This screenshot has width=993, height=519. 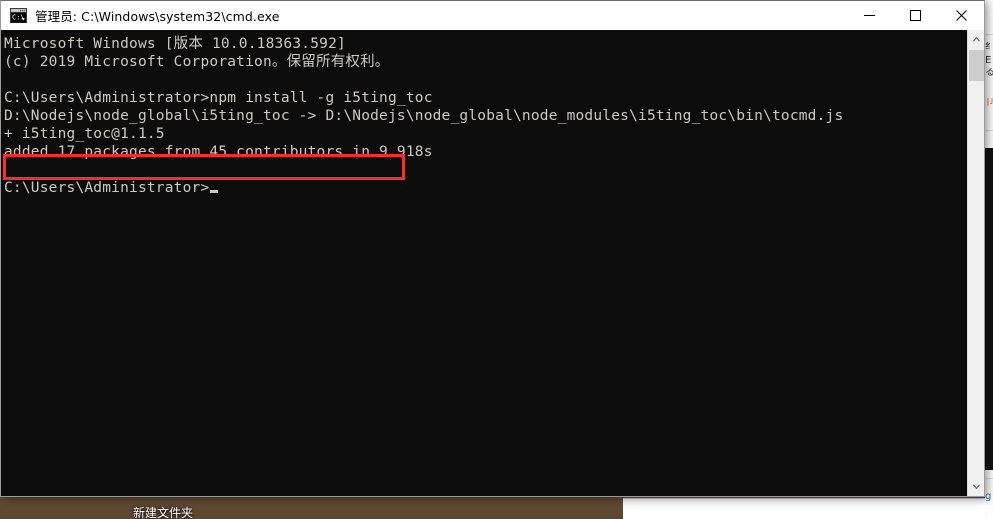 I want to click on scroll-up-arrow-icon, so click(x=976, y=39).